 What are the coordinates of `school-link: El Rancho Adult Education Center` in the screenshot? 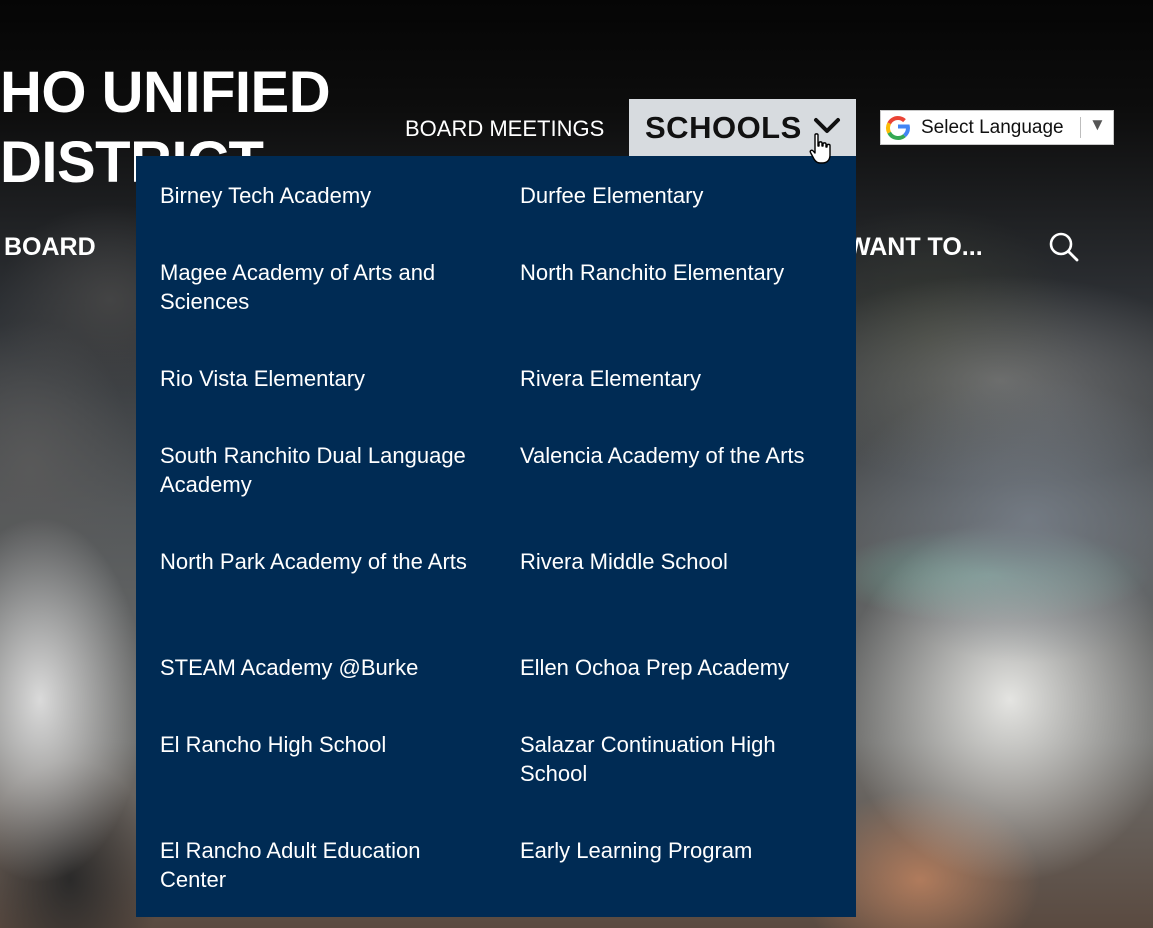 It's located at (320, 865).